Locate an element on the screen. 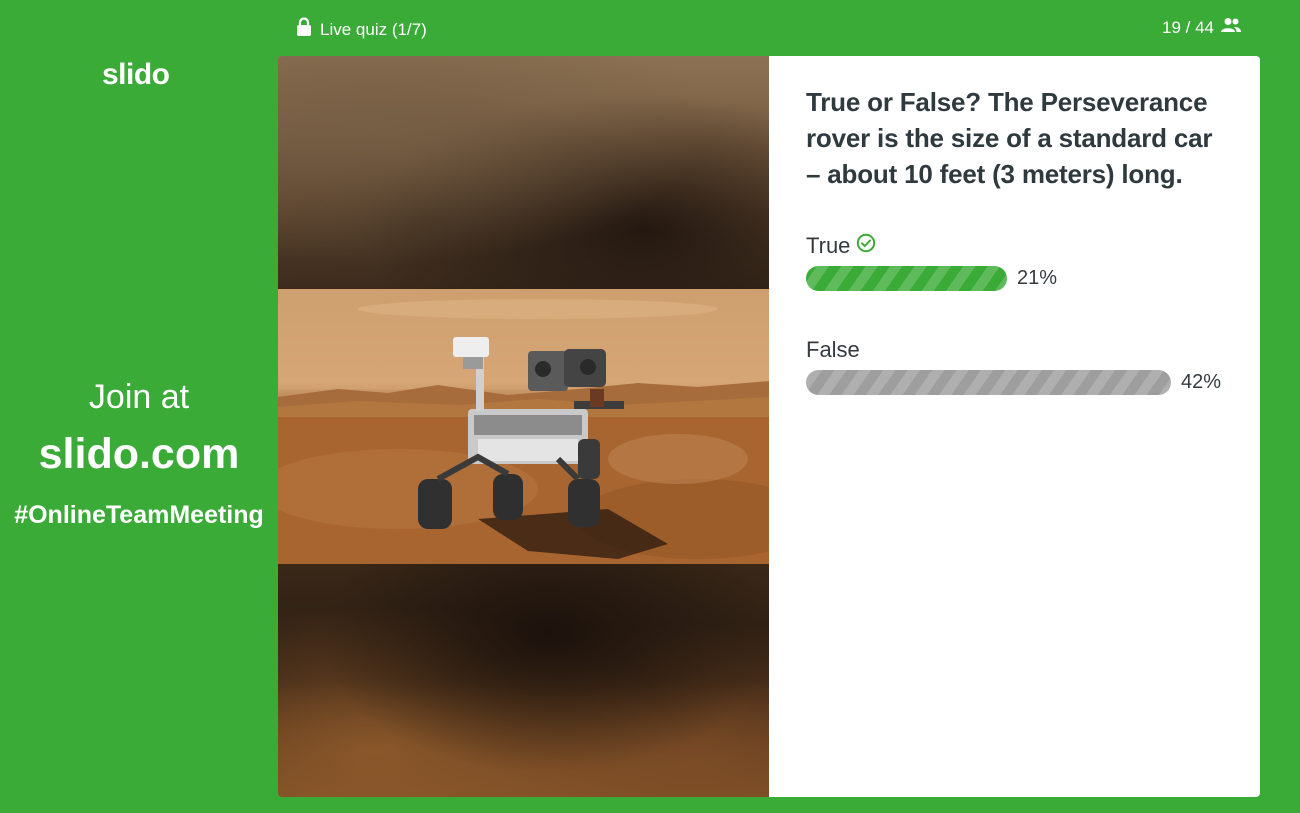  image-blur-bottom is located at coordinates (523, 680).